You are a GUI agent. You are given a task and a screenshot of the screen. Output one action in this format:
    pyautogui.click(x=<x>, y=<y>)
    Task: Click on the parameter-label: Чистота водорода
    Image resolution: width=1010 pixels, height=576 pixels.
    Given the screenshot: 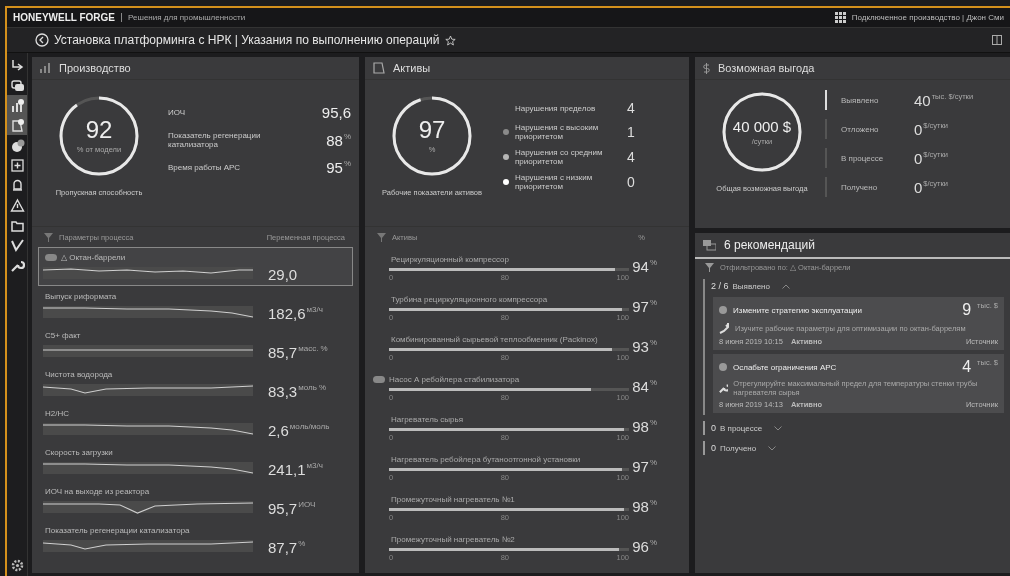 What is the action you would take?
    pyautogui.click(x=79, y=374)
    